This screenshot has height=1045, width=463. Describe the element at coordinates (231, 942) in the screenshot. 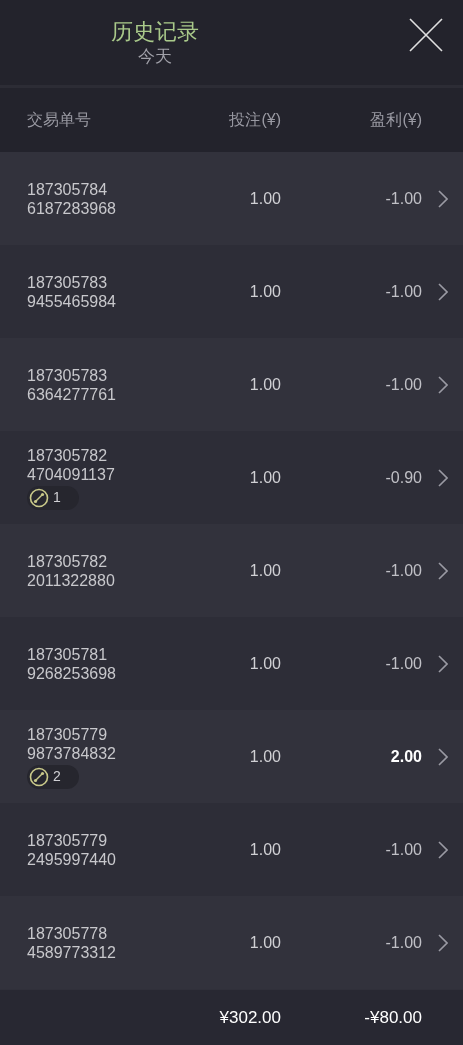

I see `record-row: 187305778 4589773312 1.00 -1.00` at that location.